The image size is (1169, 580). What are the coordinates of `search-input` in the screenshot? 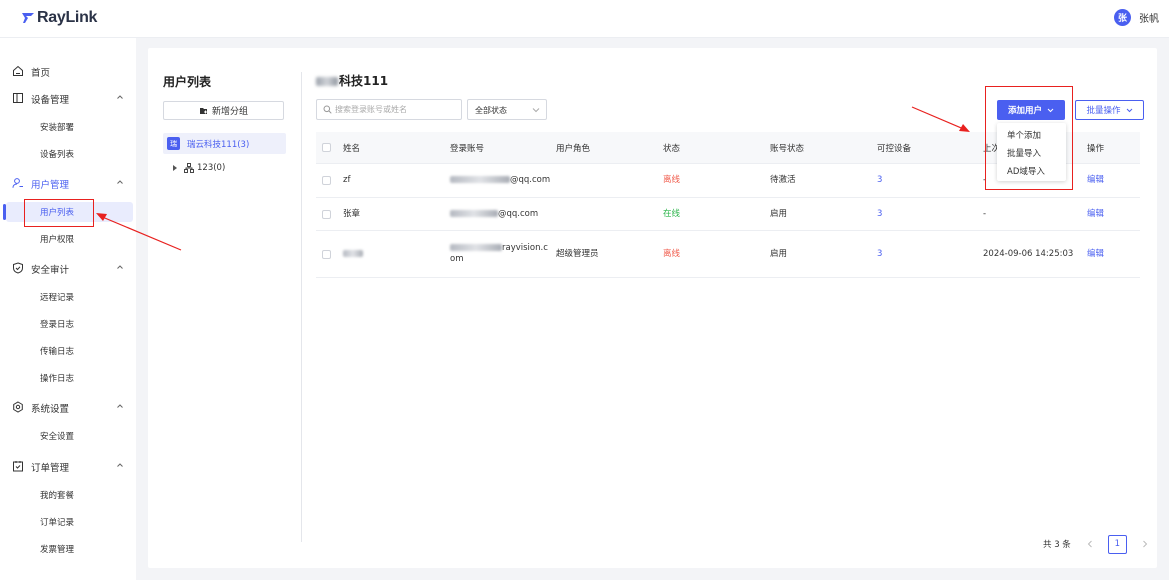 It's located at (396, 109).